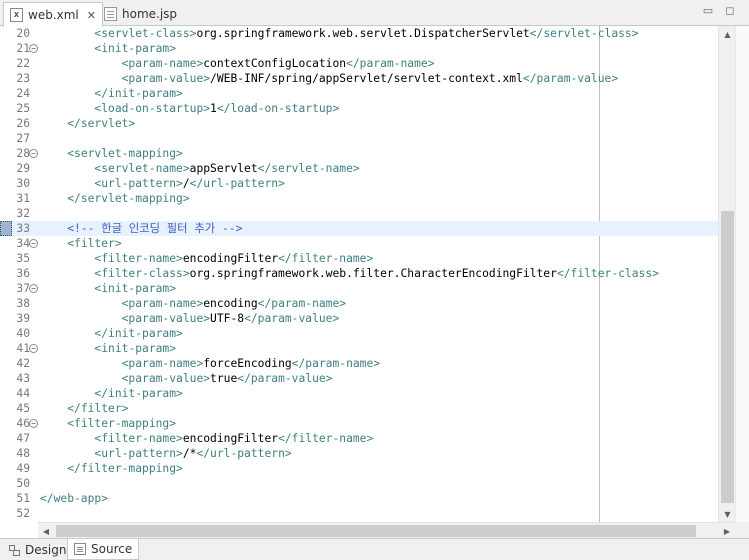 Image resolution: width=749 pixels, height=560 pixels. What do you see at coordinates (138, 183) in the screenshot?
I see `xml-tag: <url-pattern>` at bounding box center [138, 183].